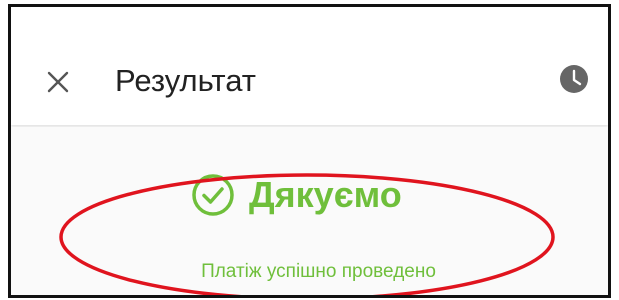 The image size is (619, 300). I want to click on check-circle-icon, so click(213, 195).